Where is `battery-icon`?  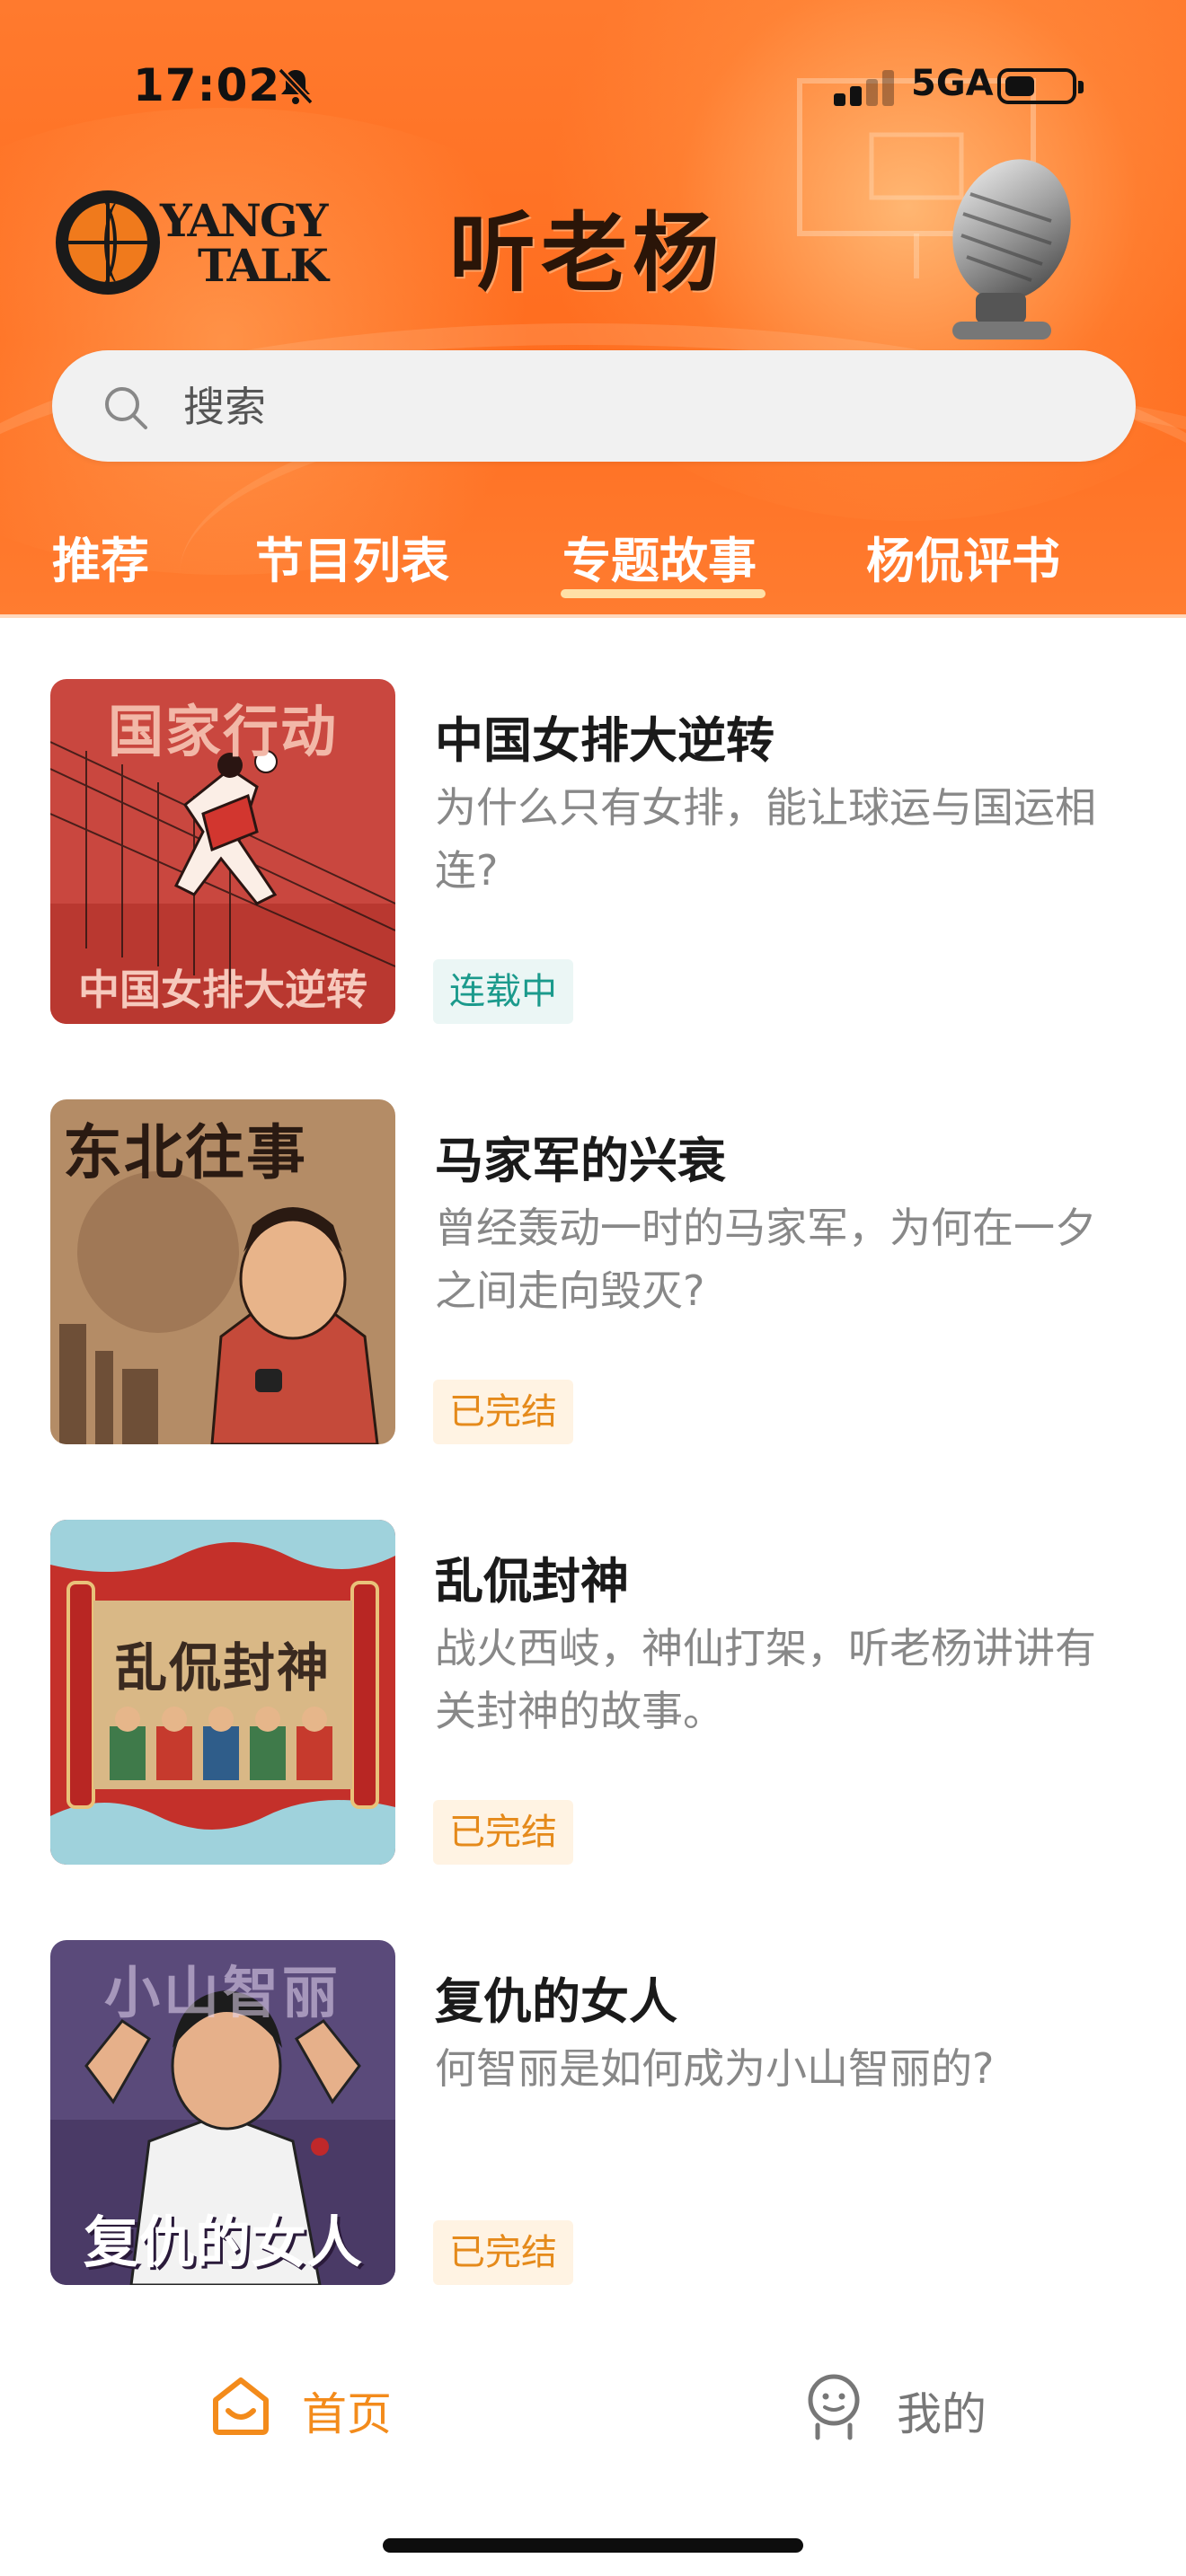 battery-icon is located at coordinates (1040, 86).